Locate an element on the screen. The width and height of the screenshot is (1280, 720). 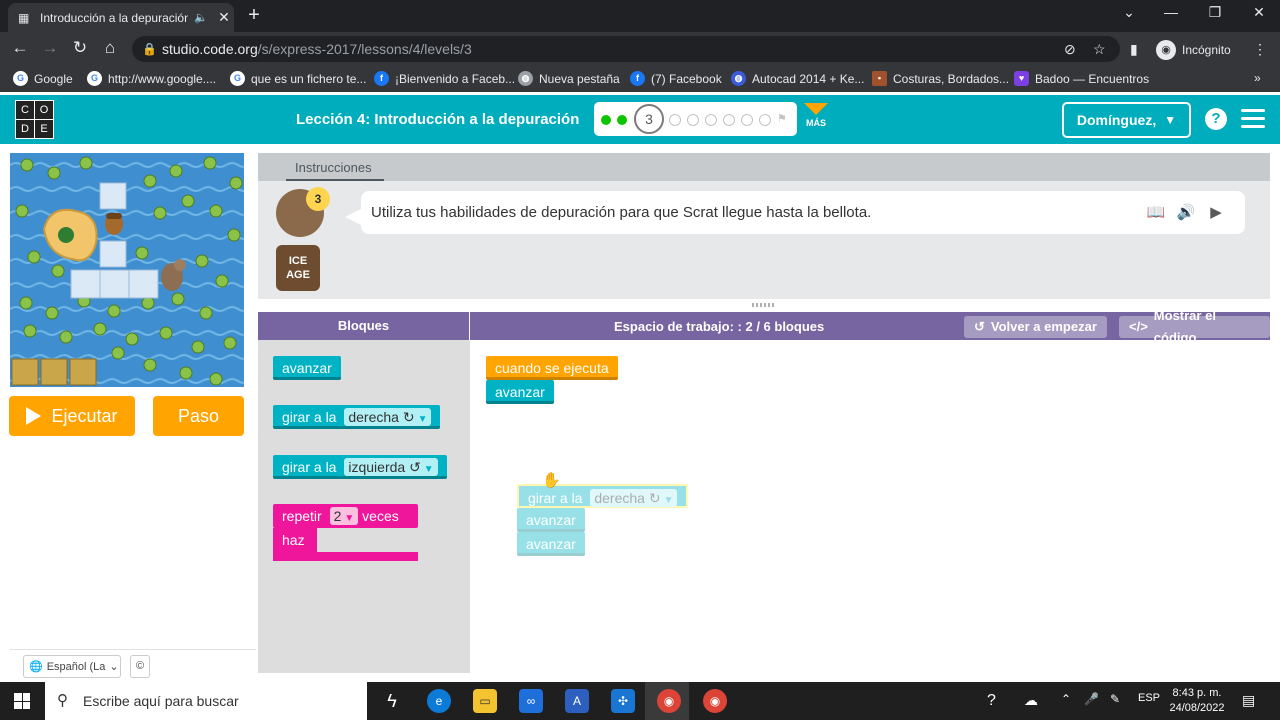
file-explorer-icon: ▭ is located at coordinates (485, 701).